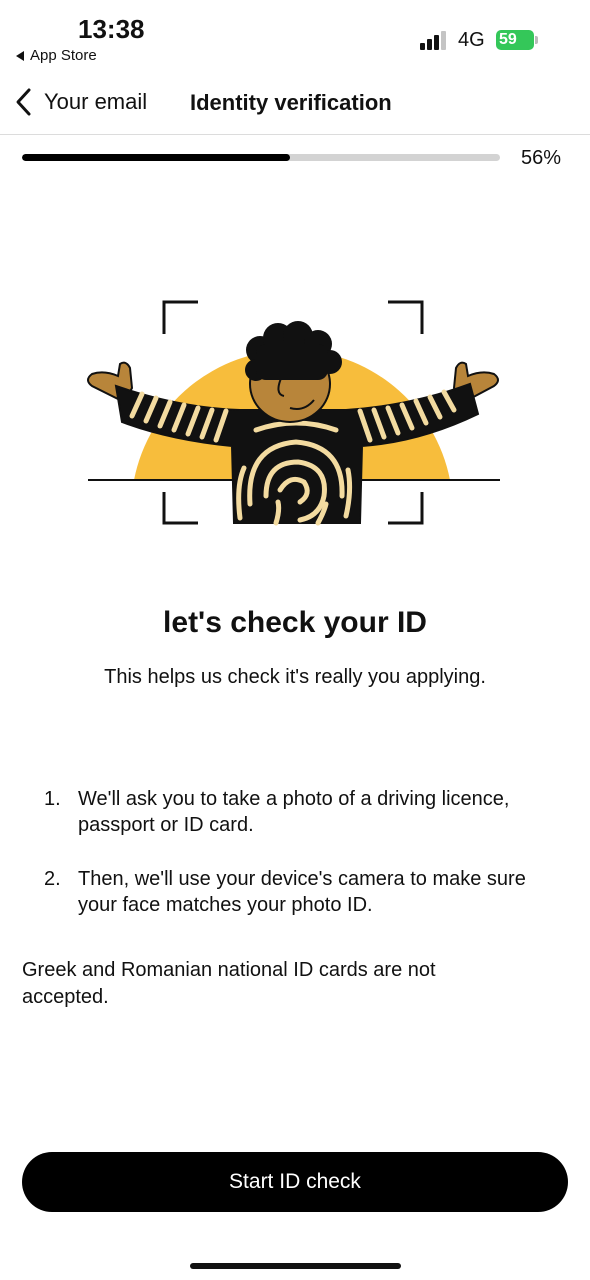 The width and height of the screenshot is (590, 1280). What do you see at coordinates (23, 102) in the screenshot?
I see `chevron-left-icon` at bounding box center [23, 102].